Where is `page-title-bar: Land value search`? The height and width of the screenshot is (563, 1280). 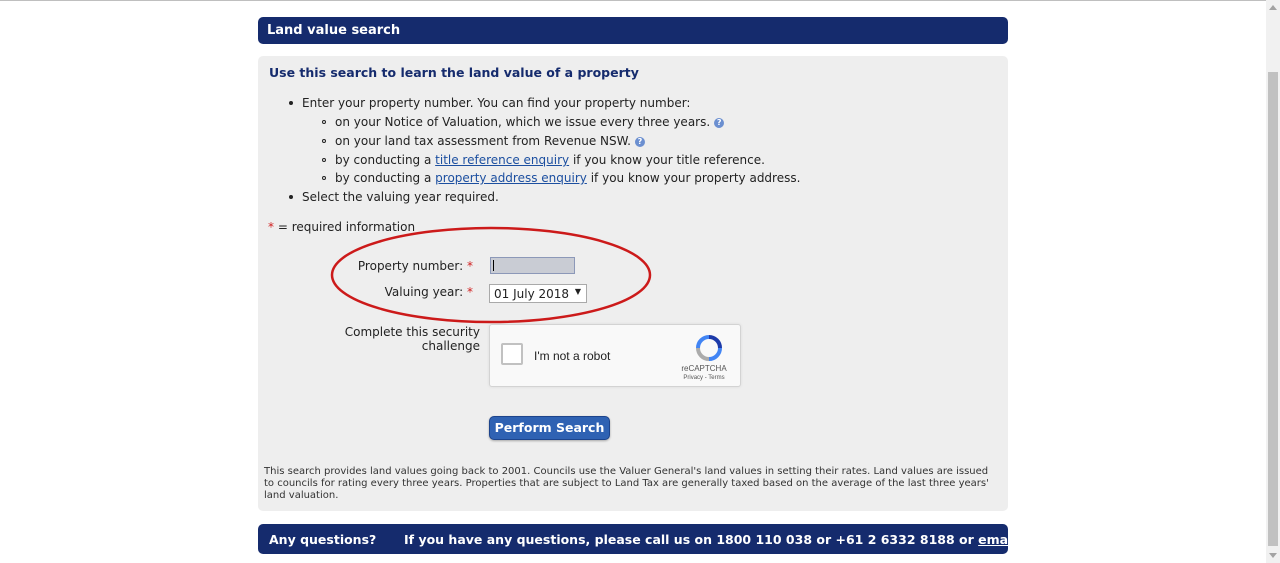 page-title-bar: Land value search is located at coordinates (633, 30).